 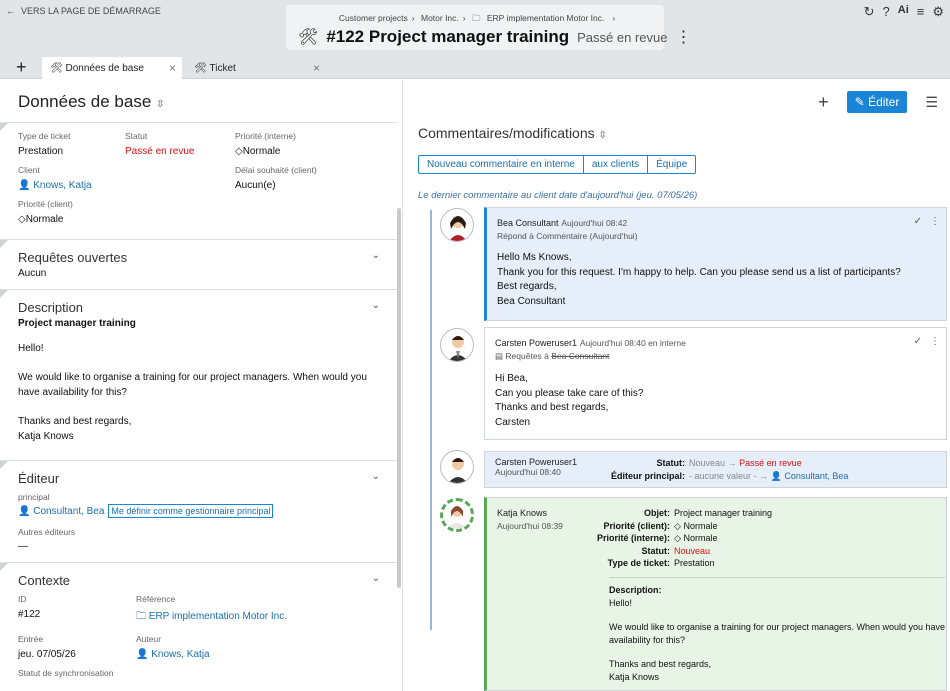 What do you see at coordinates (616, 164) in the screenshot?
I see `to-clients-button: aux clients` at bounding box center [616, 164].